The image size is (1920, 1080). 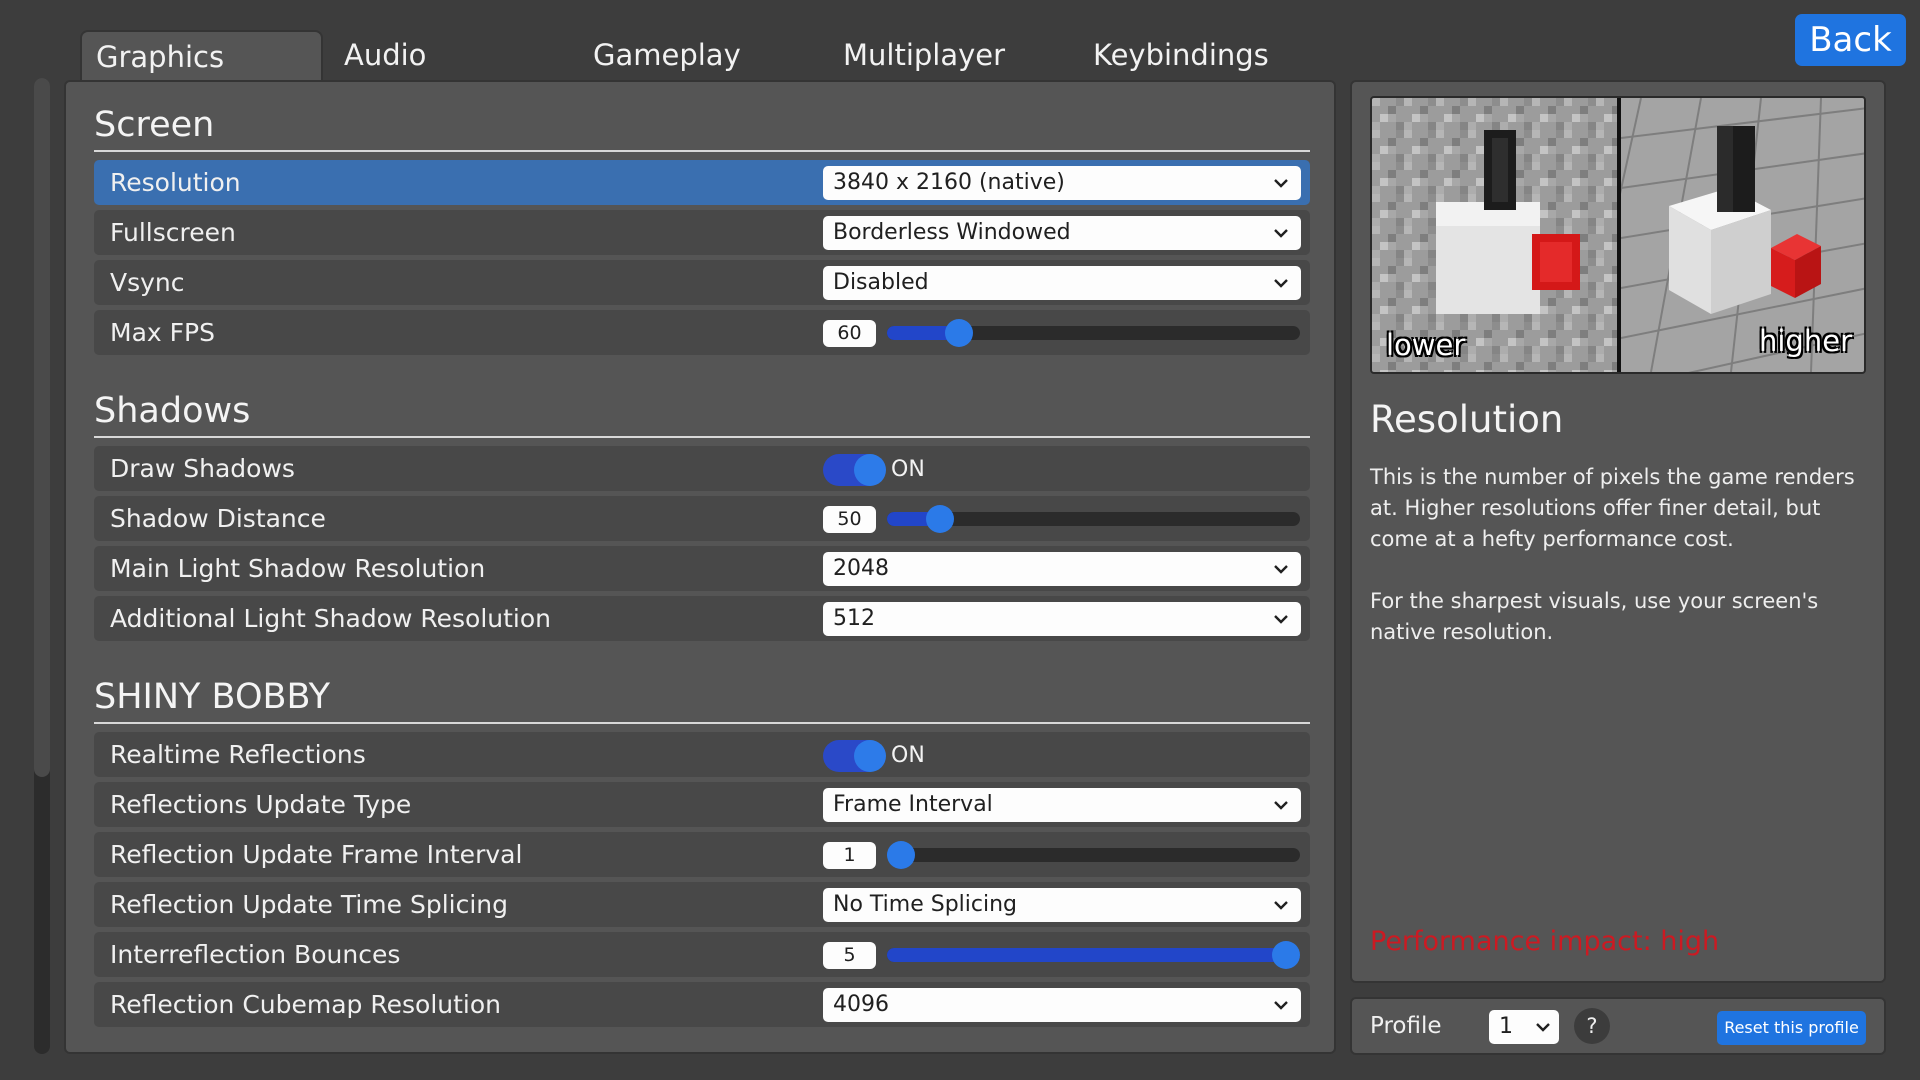 I want to click on setting-row-reflection-cubemap-resolution: Reflection Cubemap Resolution 4096, so click(x=702, y=1004).